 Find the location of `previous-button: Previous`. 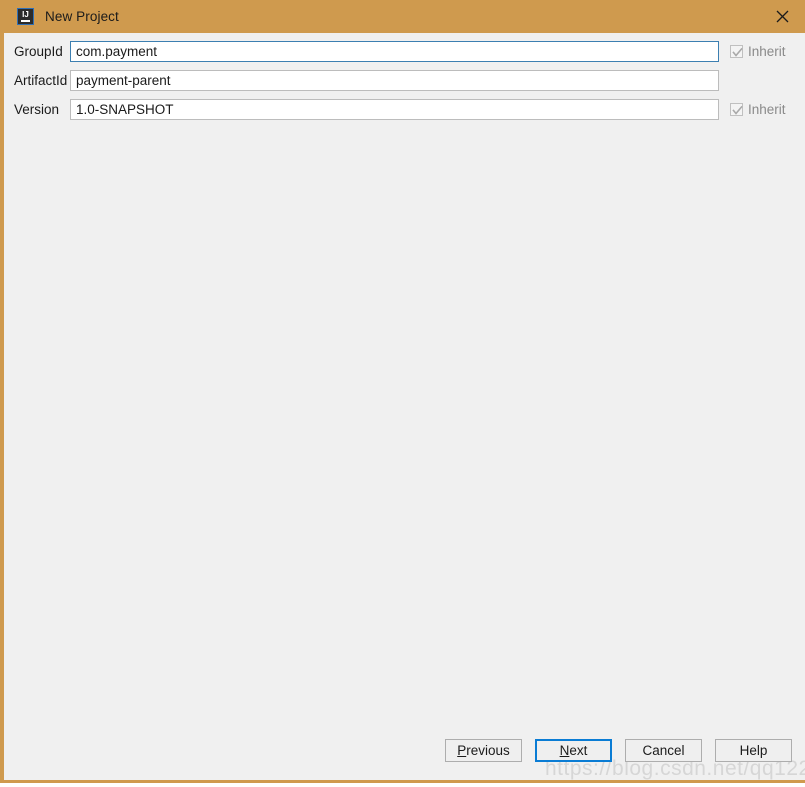

previous-button: Previous is located at coordinates (483, 750).